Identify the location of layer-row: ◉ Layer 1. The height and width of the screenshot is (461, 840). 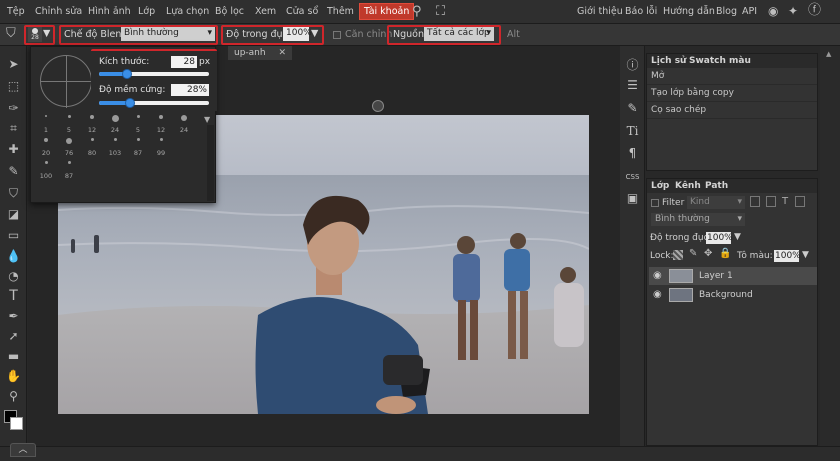
(733, 276).